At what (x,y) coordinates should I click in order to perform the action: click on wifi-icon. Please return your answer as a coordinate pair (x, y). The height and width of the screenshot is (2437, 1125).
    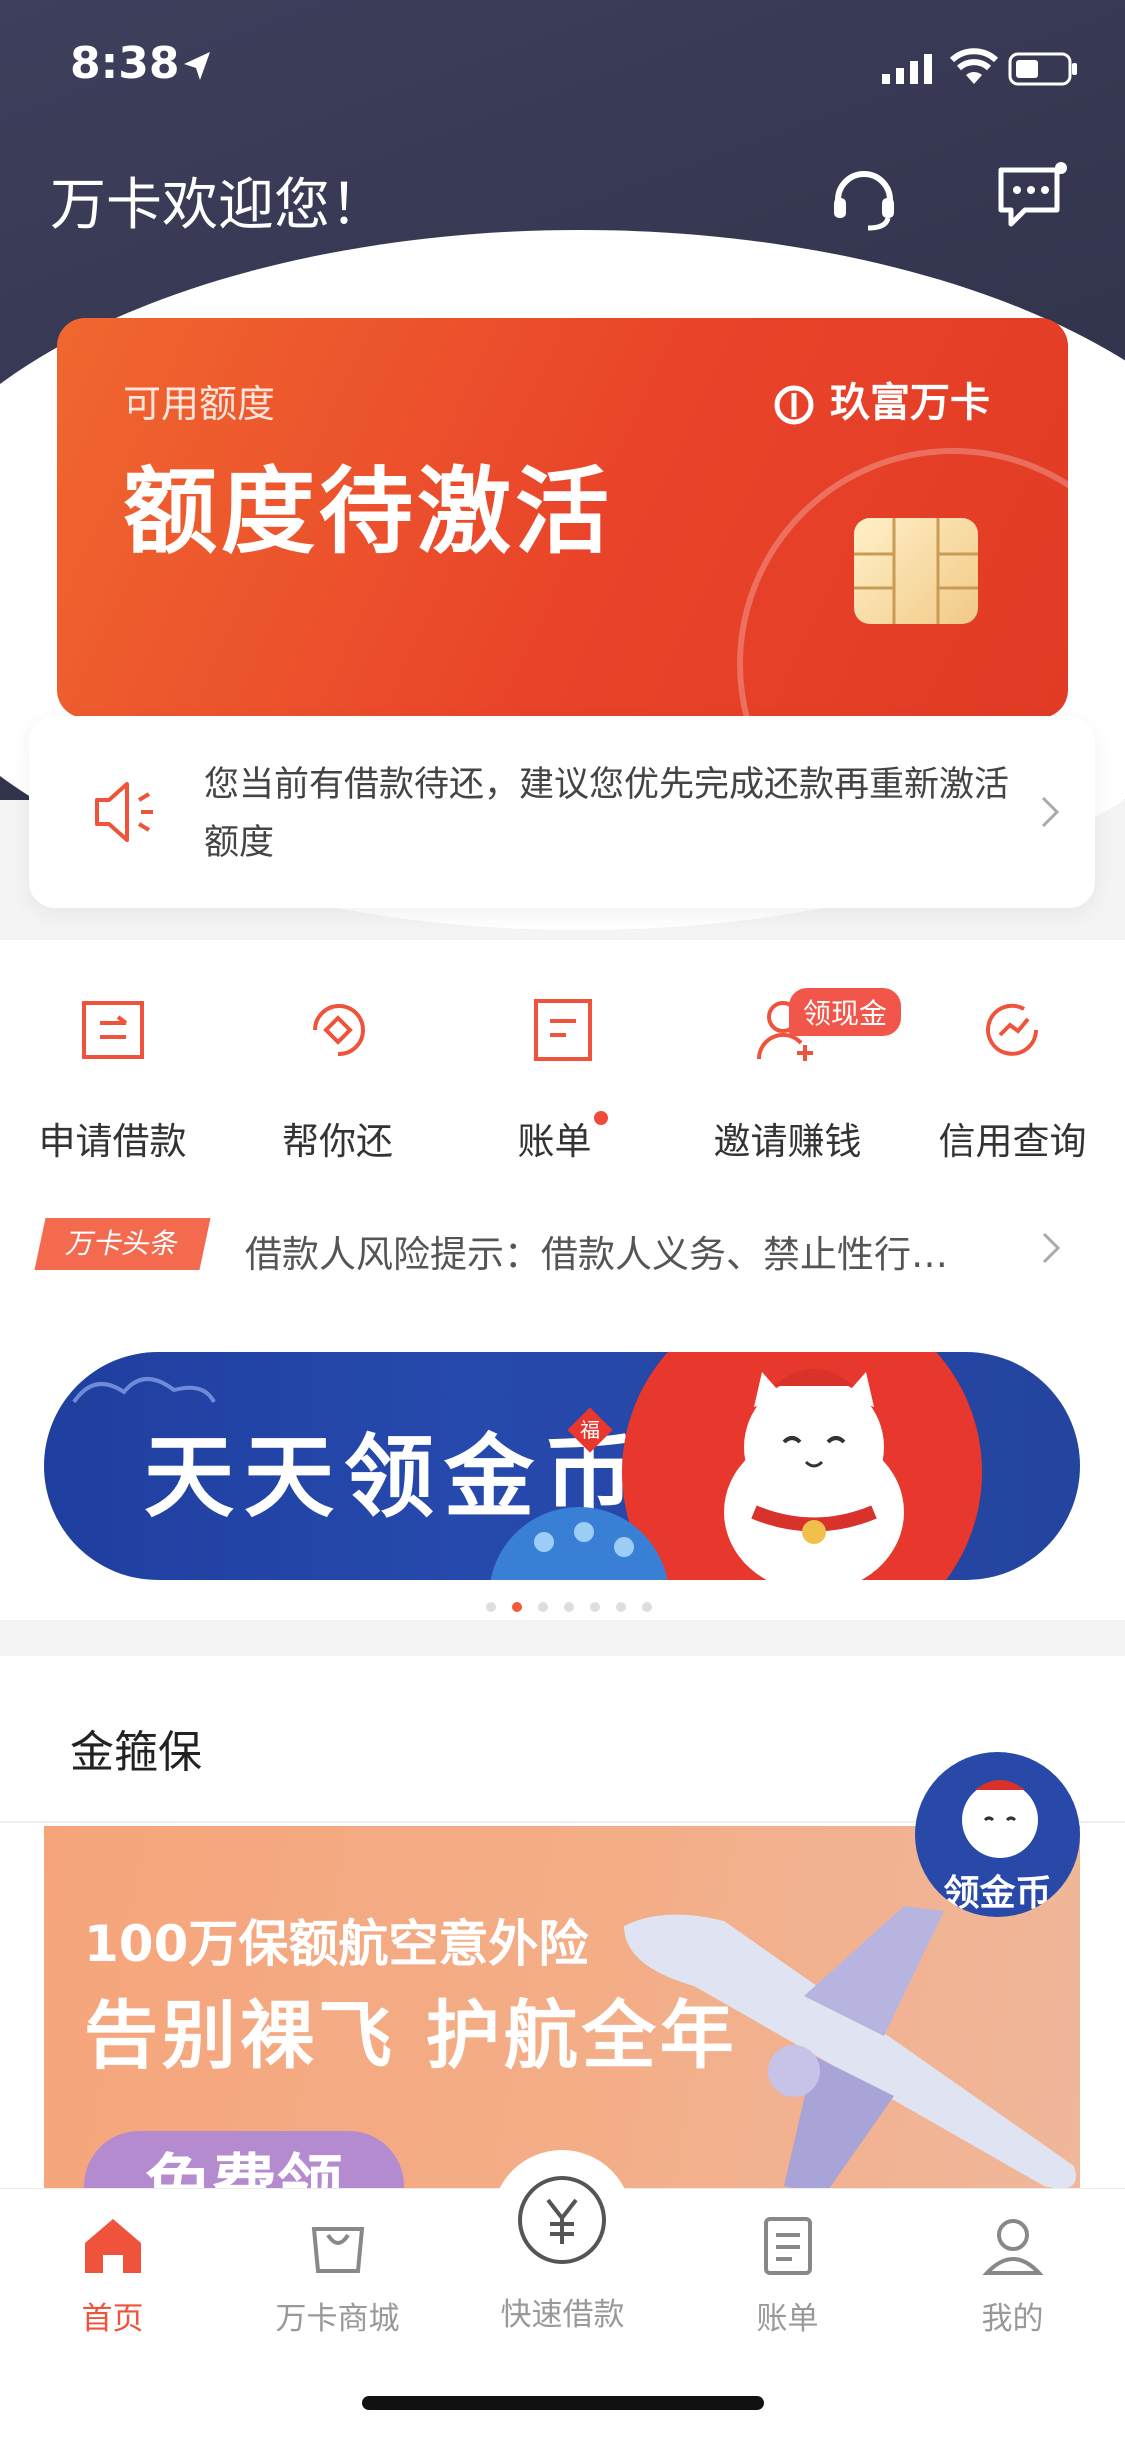
    Looking at the image, I should click on (974, 66).